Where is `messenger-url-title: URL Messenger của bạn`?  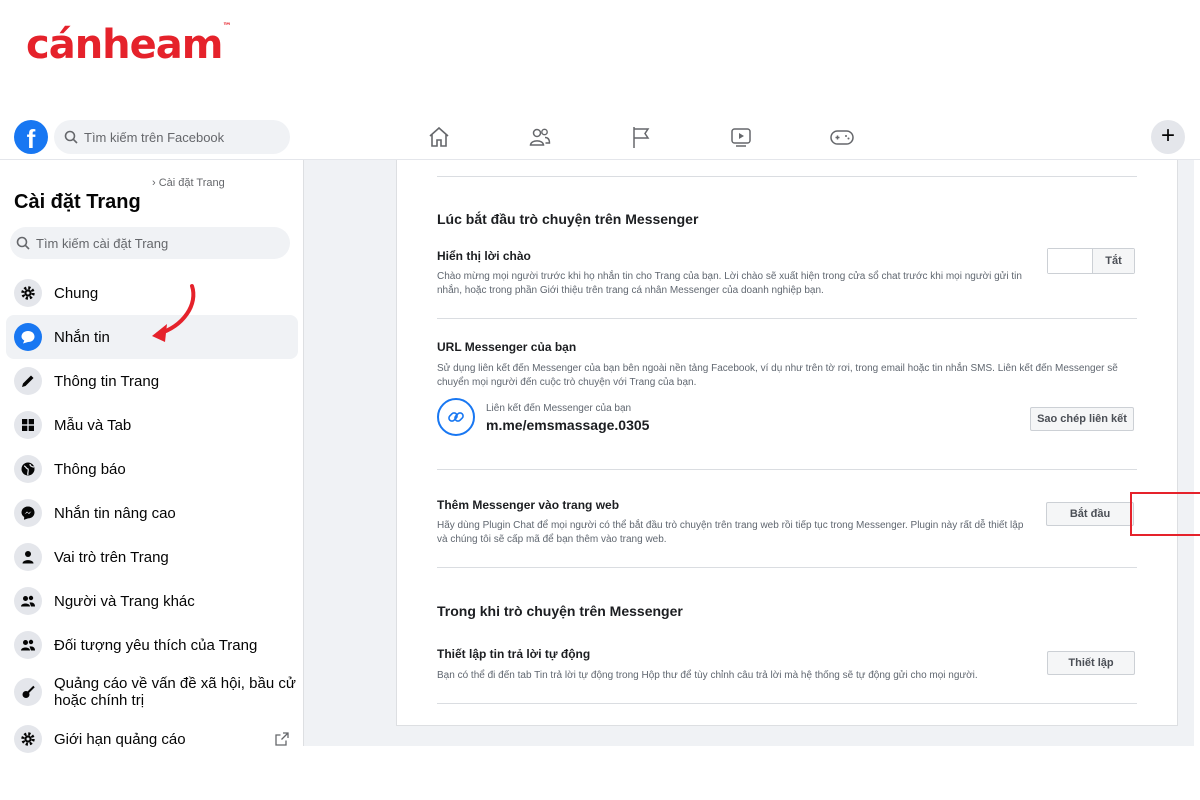 messenger-url-title: URL Messenger của bạn is located at coordinates (507, 347).